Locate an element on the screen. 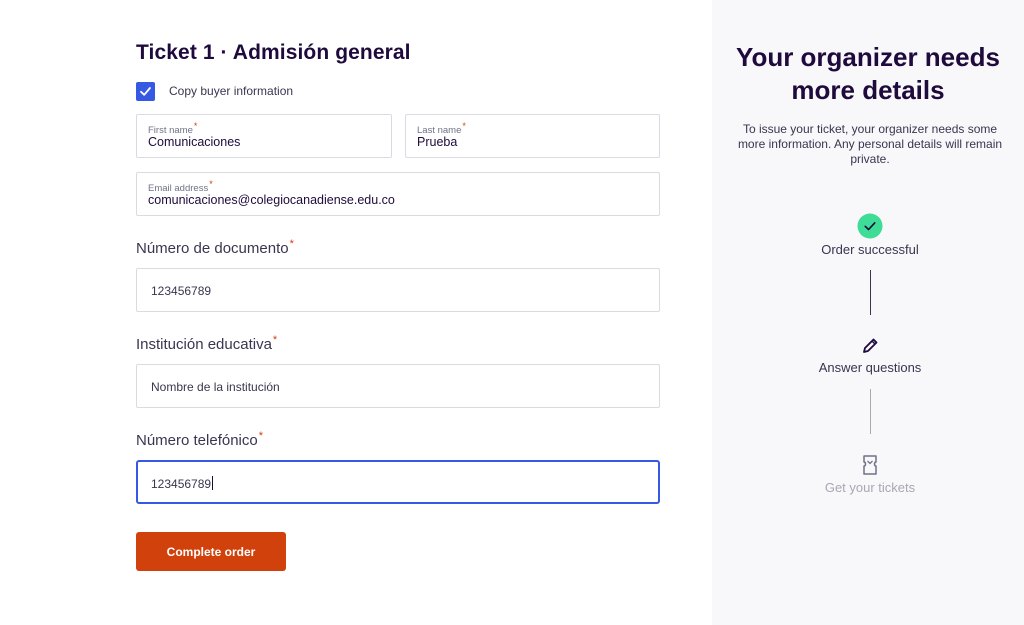  institution-label: Institución educativa* is located at coordinates (207, 343).